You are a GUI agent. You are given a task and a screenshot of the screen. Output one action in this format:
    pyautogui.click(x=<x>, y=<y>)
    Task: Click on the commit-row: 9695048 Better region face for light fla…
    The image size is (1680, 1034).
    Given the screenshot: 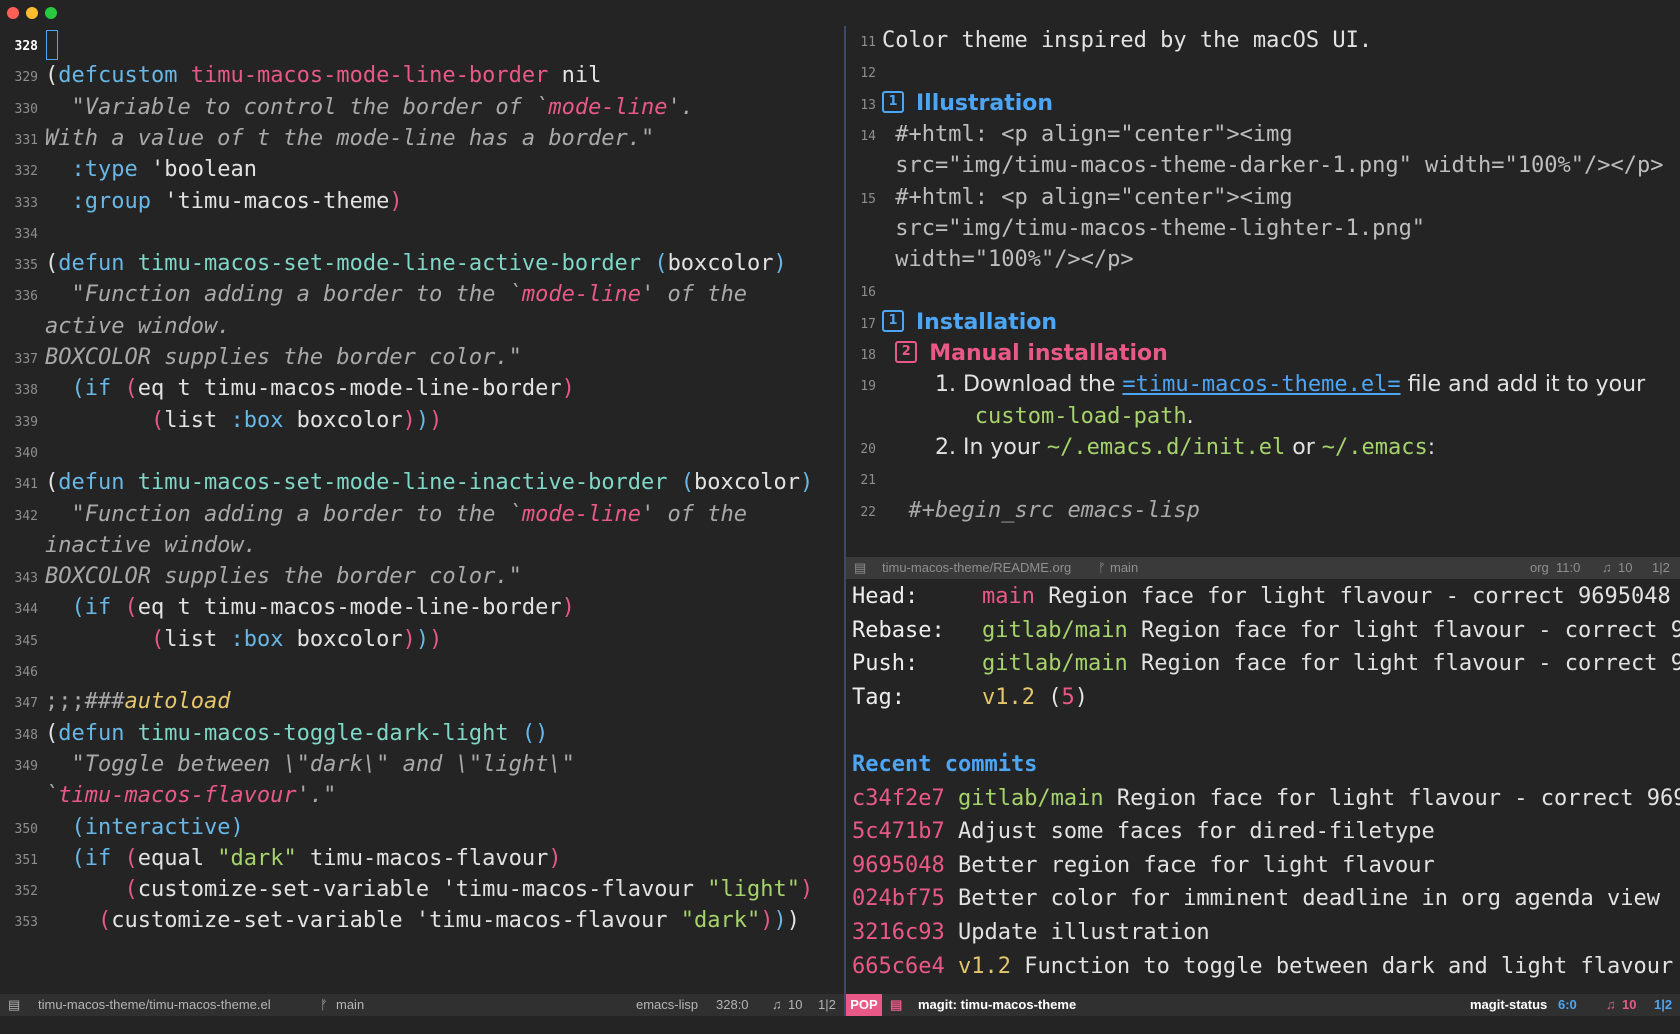 What is the action you would take?
    pyautogui.click(x=1266, y=865)
    